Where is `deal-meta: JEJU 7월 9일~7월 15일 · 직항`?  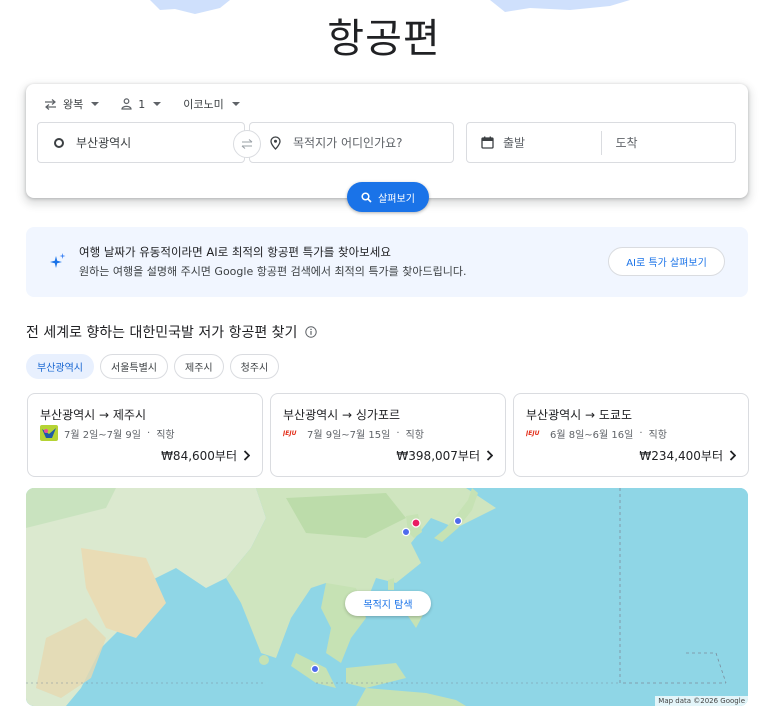 deal-meta: JEJU 7월 9일~7월 15일 · 직항 is located at coordinates (353, 433).